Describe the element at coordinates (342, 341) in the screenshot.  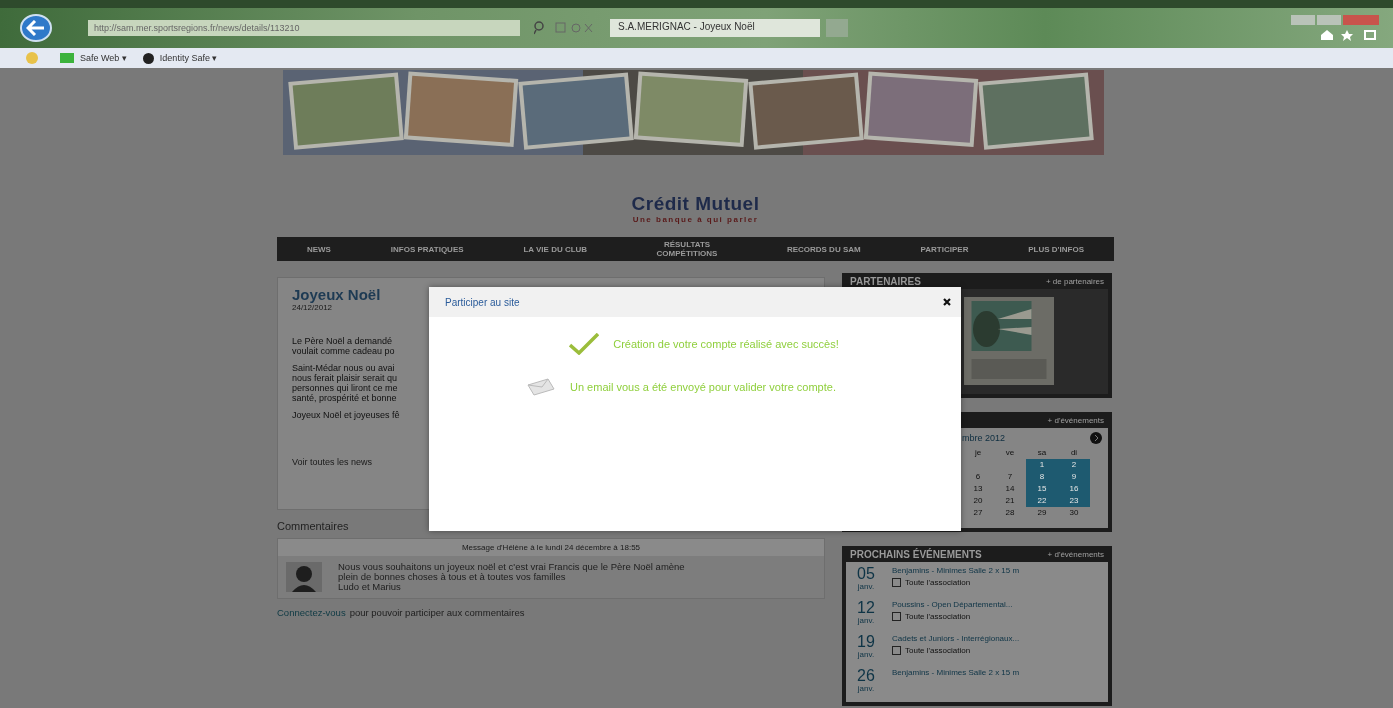
I see `article-text: Le Père Noël a demandé` at that location.